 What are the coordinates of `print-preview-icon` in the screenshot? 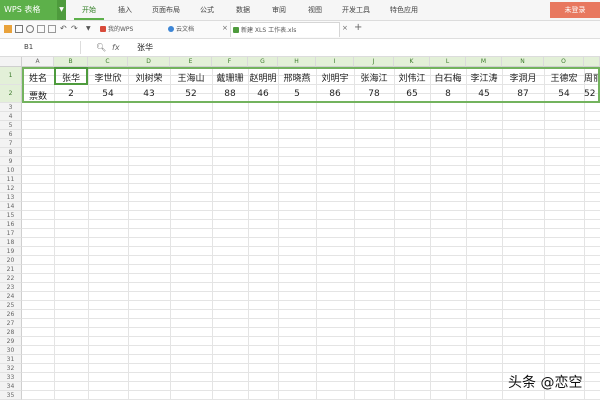 It's located at (41, 29).